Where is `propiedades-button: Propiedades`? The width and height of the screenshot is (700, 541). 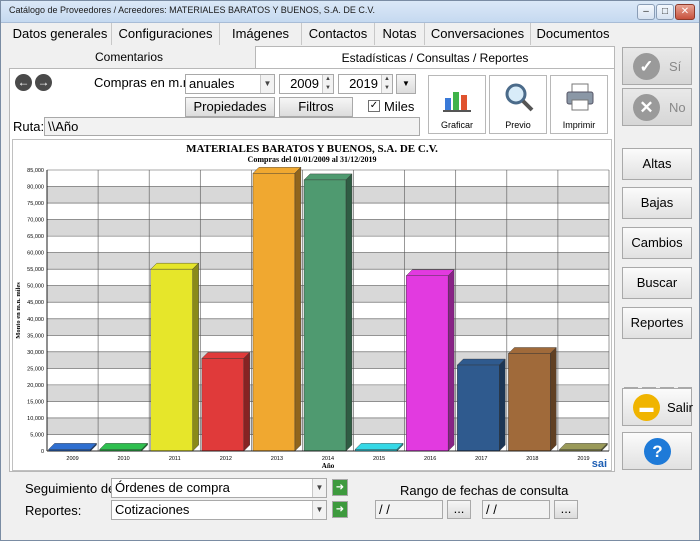 propiedades-button: Propiedades is located at coordinates (230, 107).